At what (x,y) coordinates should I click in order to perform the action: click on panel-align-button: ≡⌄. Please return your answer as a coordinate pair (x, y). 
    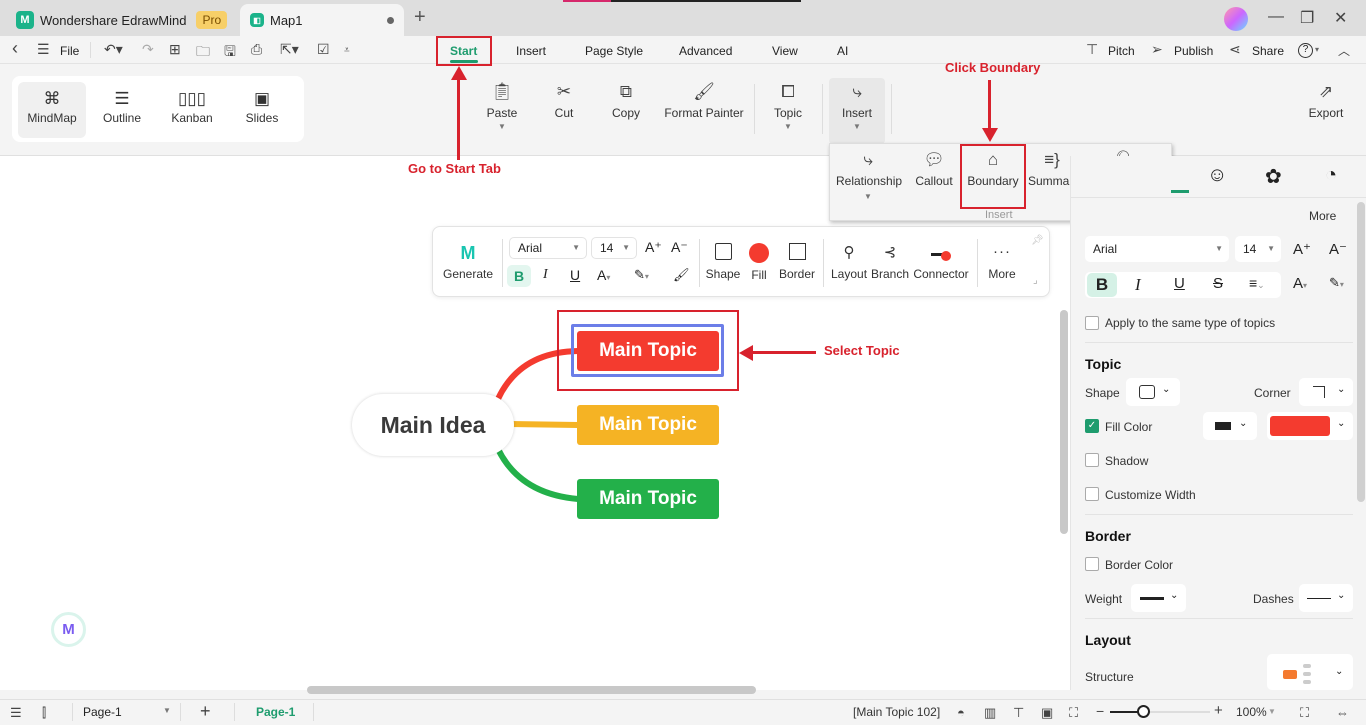
    Looking at the image, I should click on (1257, 283).